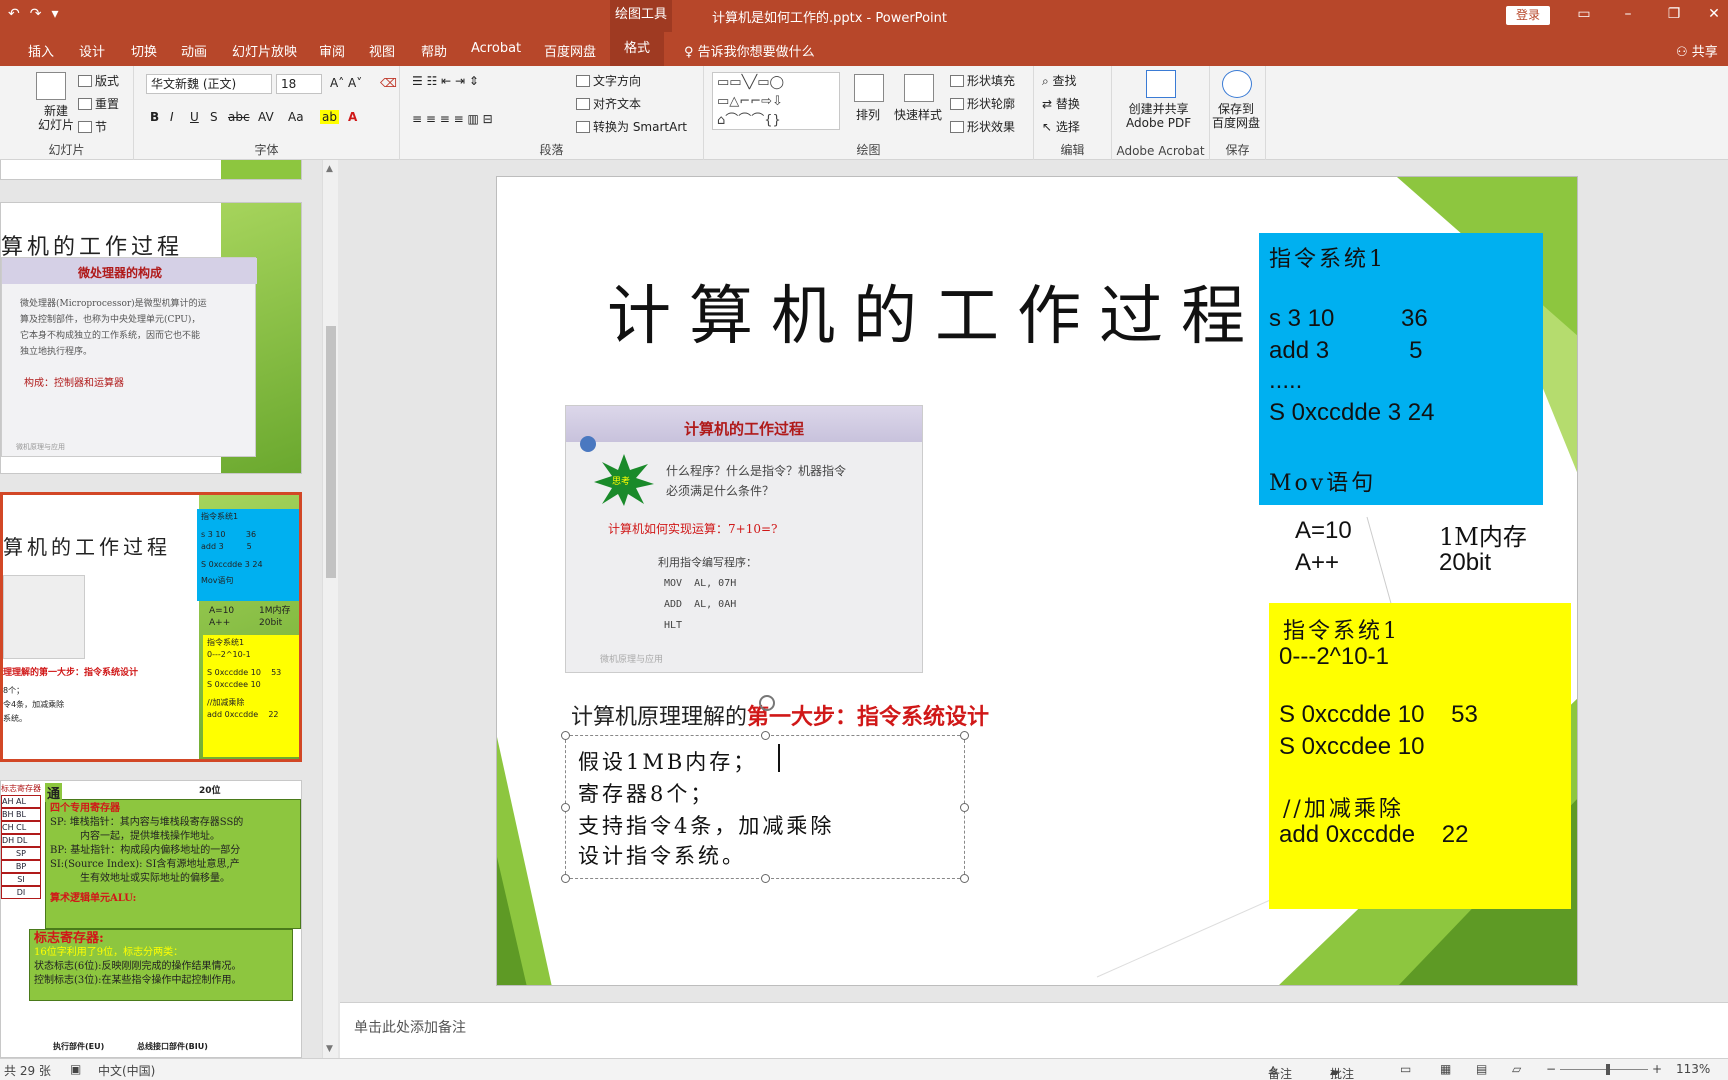  Describe the element at coordinates (239, 117) in the screenshot. I see `strikethrough-button: abc` at that location.